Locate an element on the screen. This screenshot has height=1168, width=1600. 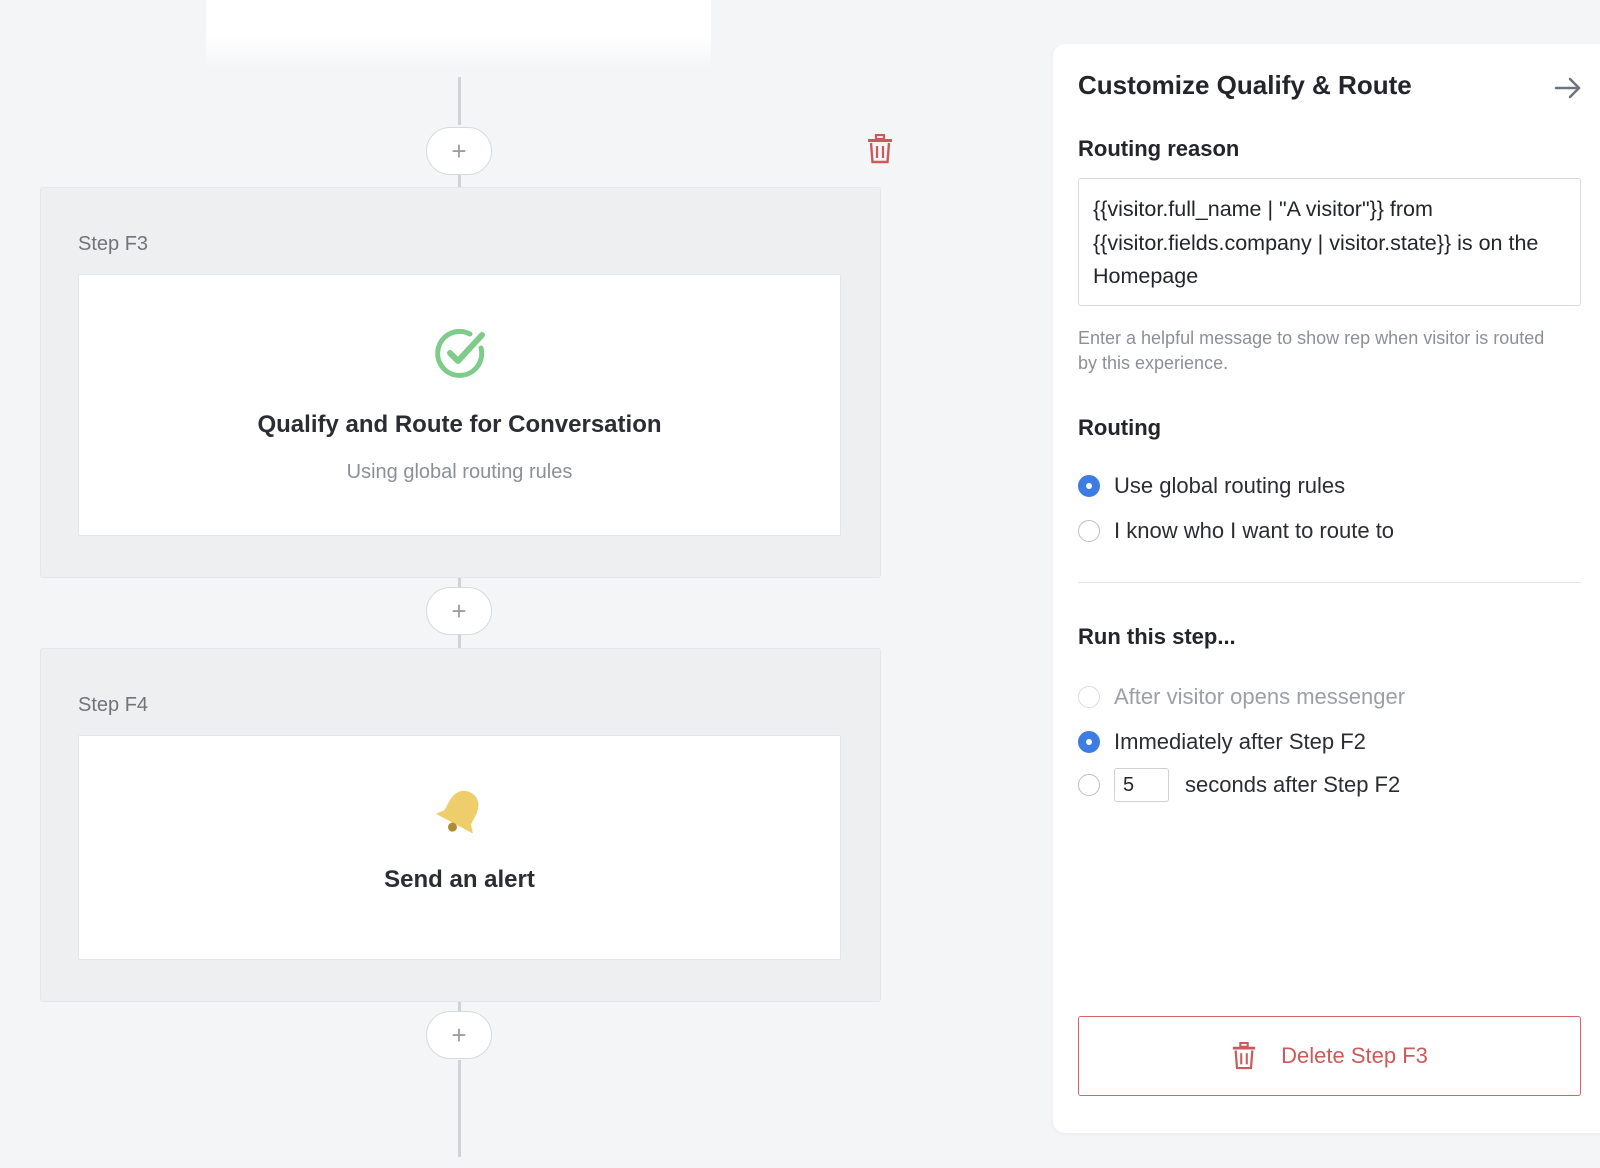
delete-step-trash-icon is located at coordinates (880, 149).